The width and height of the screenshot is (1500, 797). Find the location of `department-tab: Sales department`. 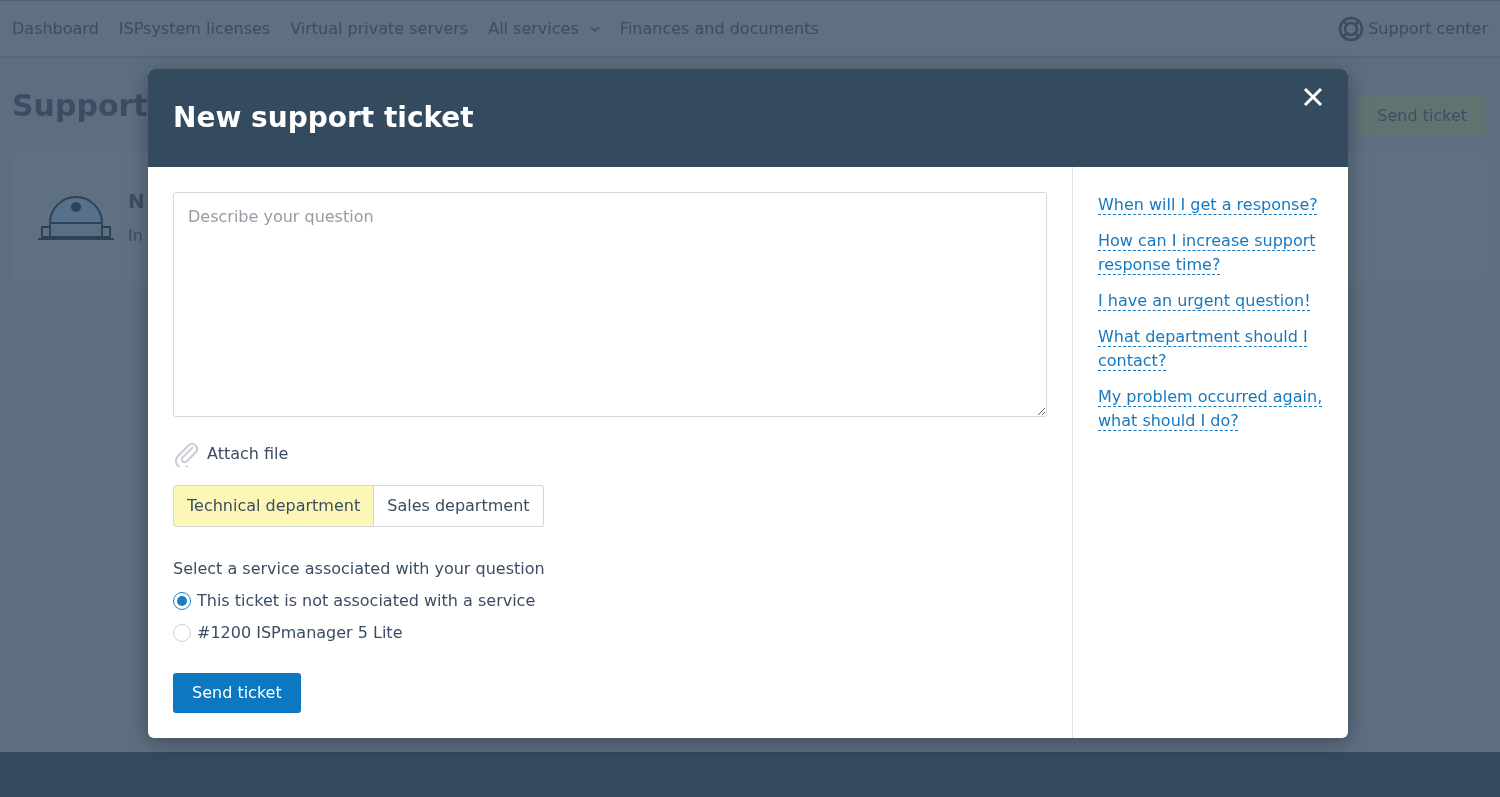

department-tab: Sales department is located at coordinates (459, 506).